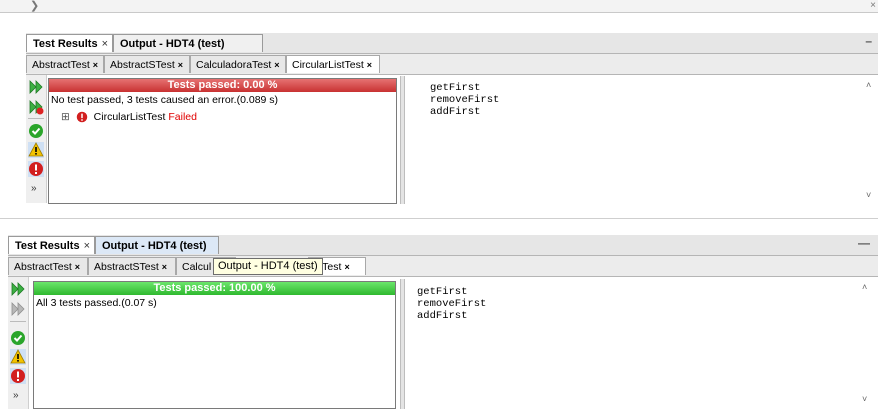 This screenshot has width=878, height=411. What do you see at coordinates (222, 85) in the screenshot?
I see `progress-bar: Tests passed: 0.00 %` at bounding box center [222, 85].